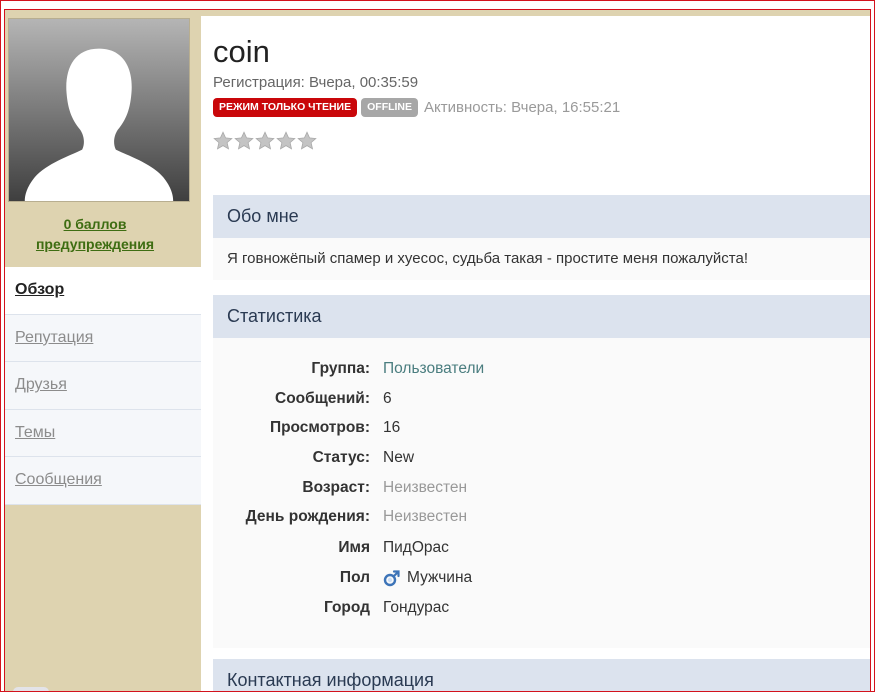 The width and height of the screenshot is (875, 692). Describe the element at coordinates (541, 316) in the screenshot. I see `statistics-header: Статистика` at that location.